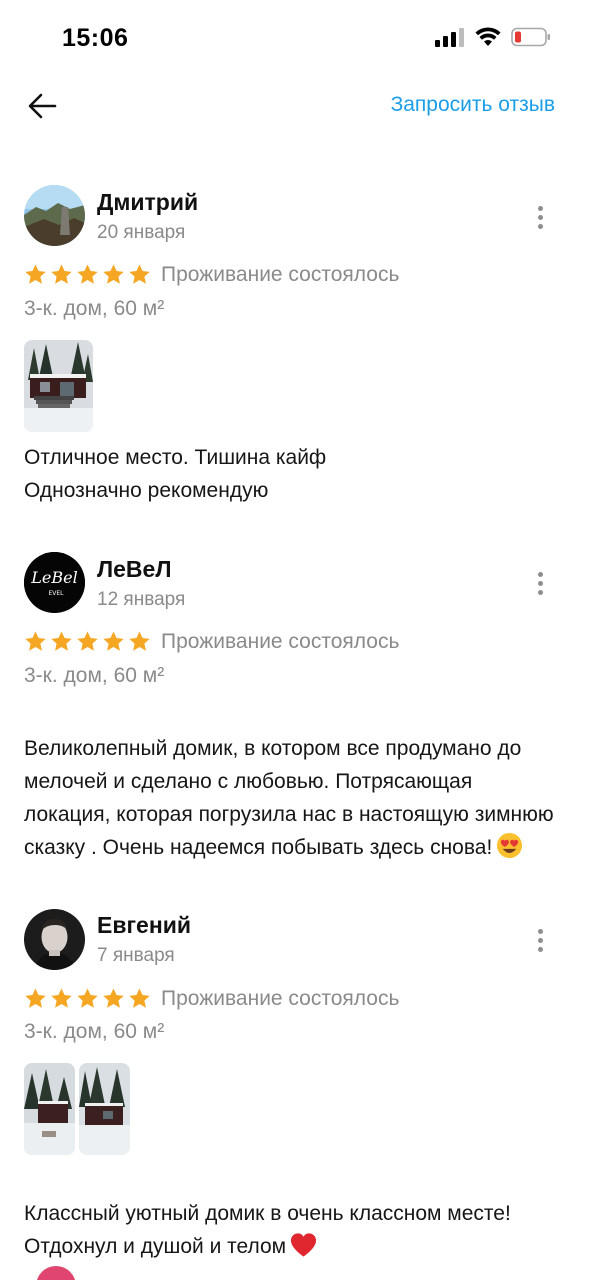  I want to click on avatar-logo-subtext: EVEL, so click(56, 593).